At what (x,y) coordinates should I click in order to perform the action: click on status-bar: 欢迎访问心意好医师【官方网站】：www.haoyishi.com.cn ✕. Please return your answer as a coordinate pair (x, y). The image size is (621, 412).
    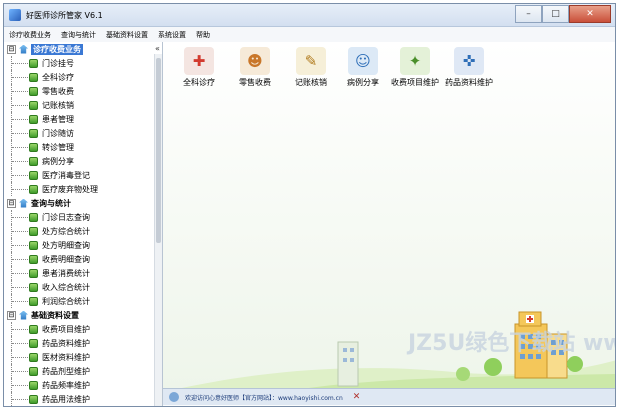
    Looking at the image, I should click on (389, 396).